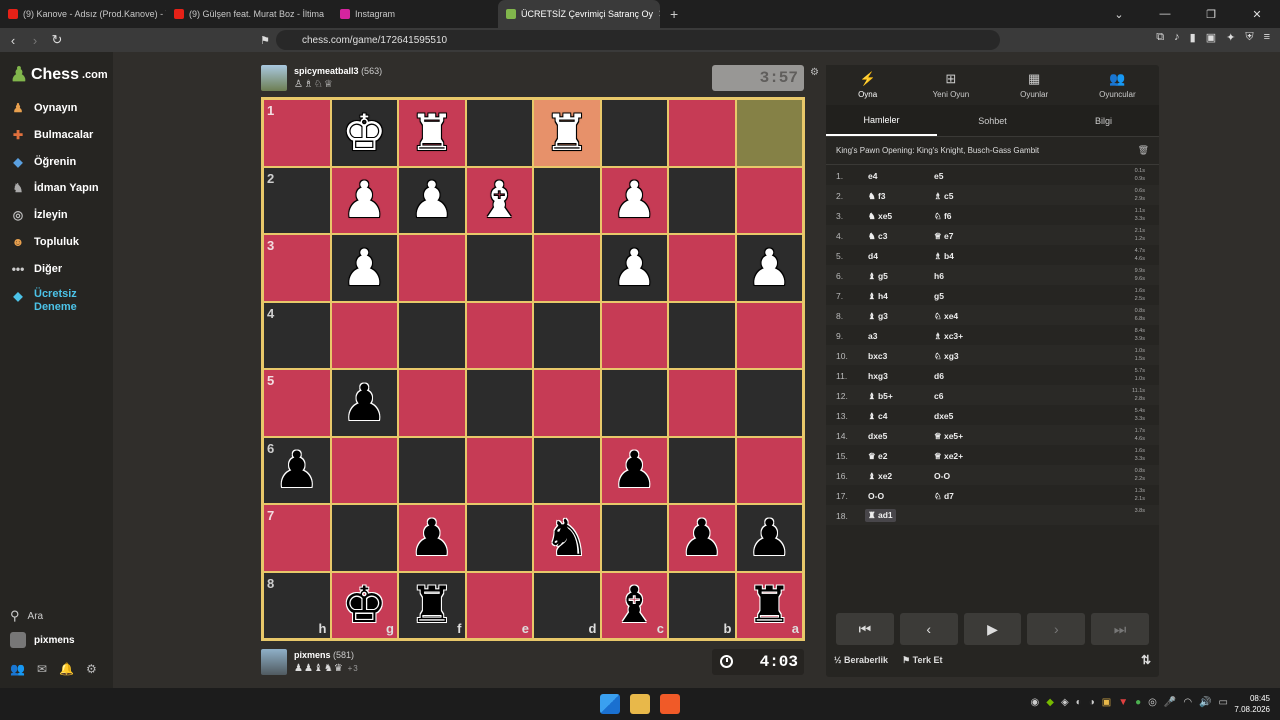 The height and width of the screenshot is (720, 1280). What do you see at coordinates (415, 14) in the screenshot?
I see `browser-tab: Instagram` at bounding box center [415, 14].